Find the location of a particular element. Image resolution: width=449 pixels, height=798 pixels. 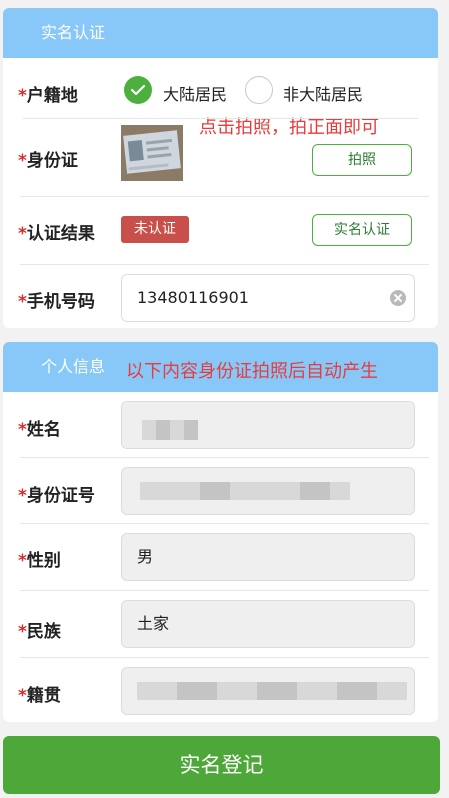

phone-value: 13480116901 is located at coordinates (193, 297).